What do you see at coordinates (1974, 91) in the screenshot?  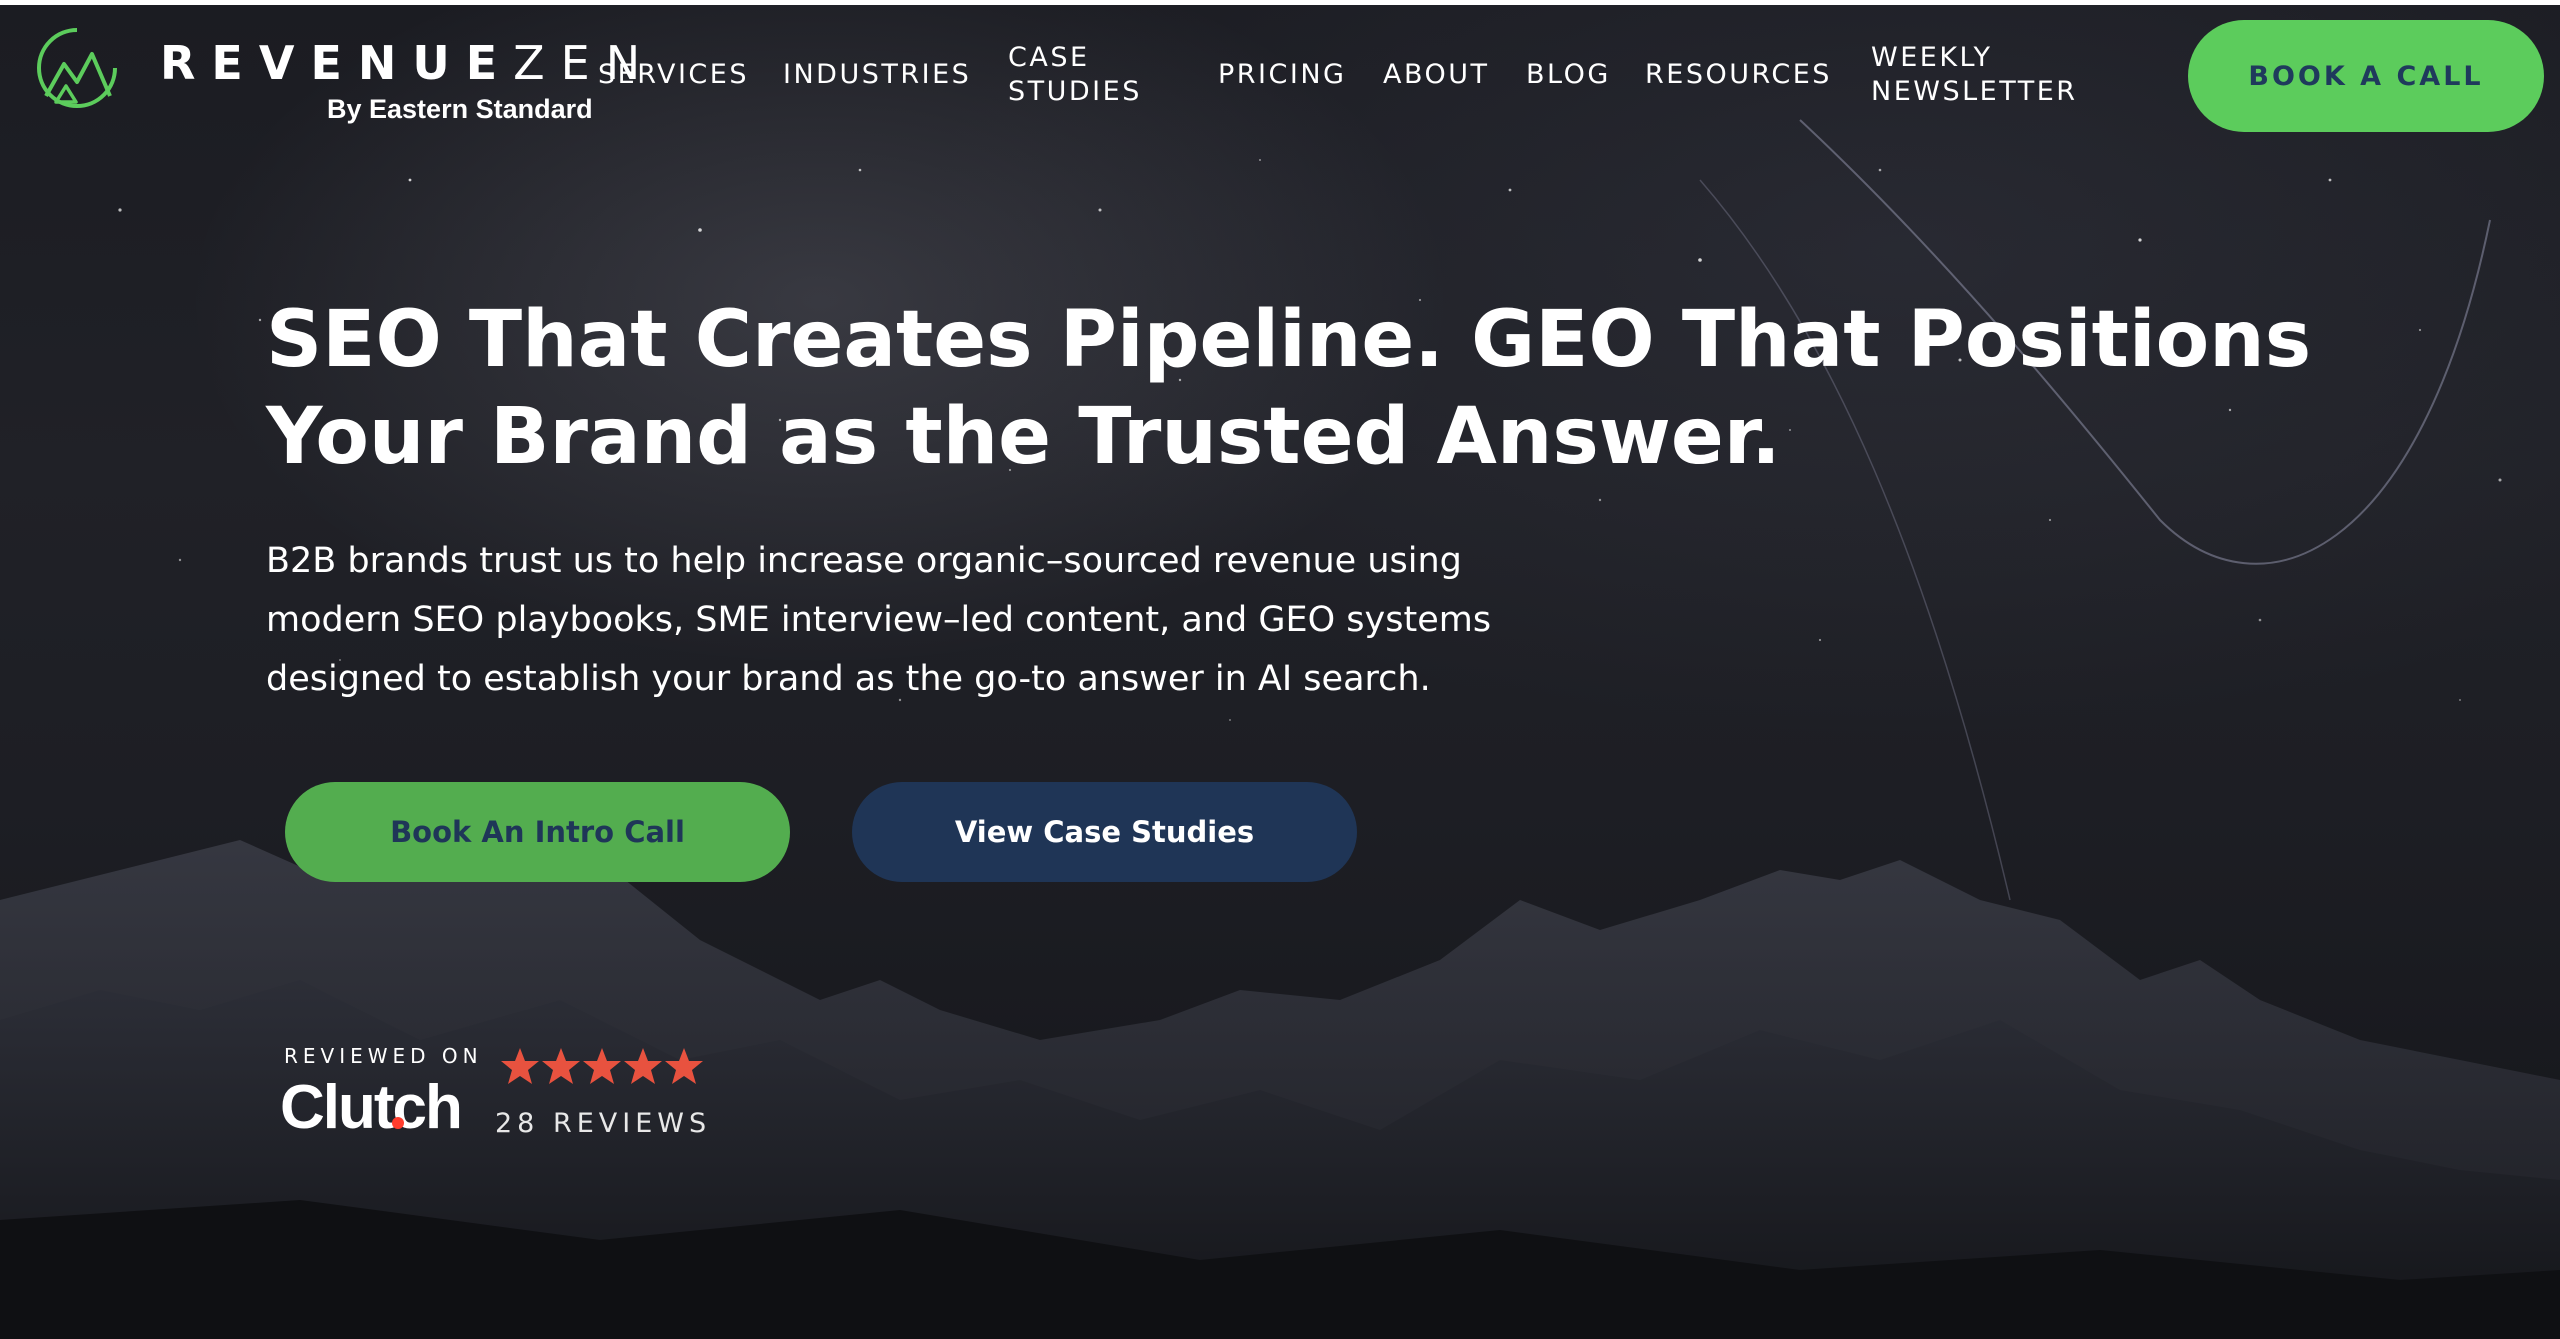 I see `nav-newsletter-line2: NEWSLETTER` at bounding box center [1974, 91].